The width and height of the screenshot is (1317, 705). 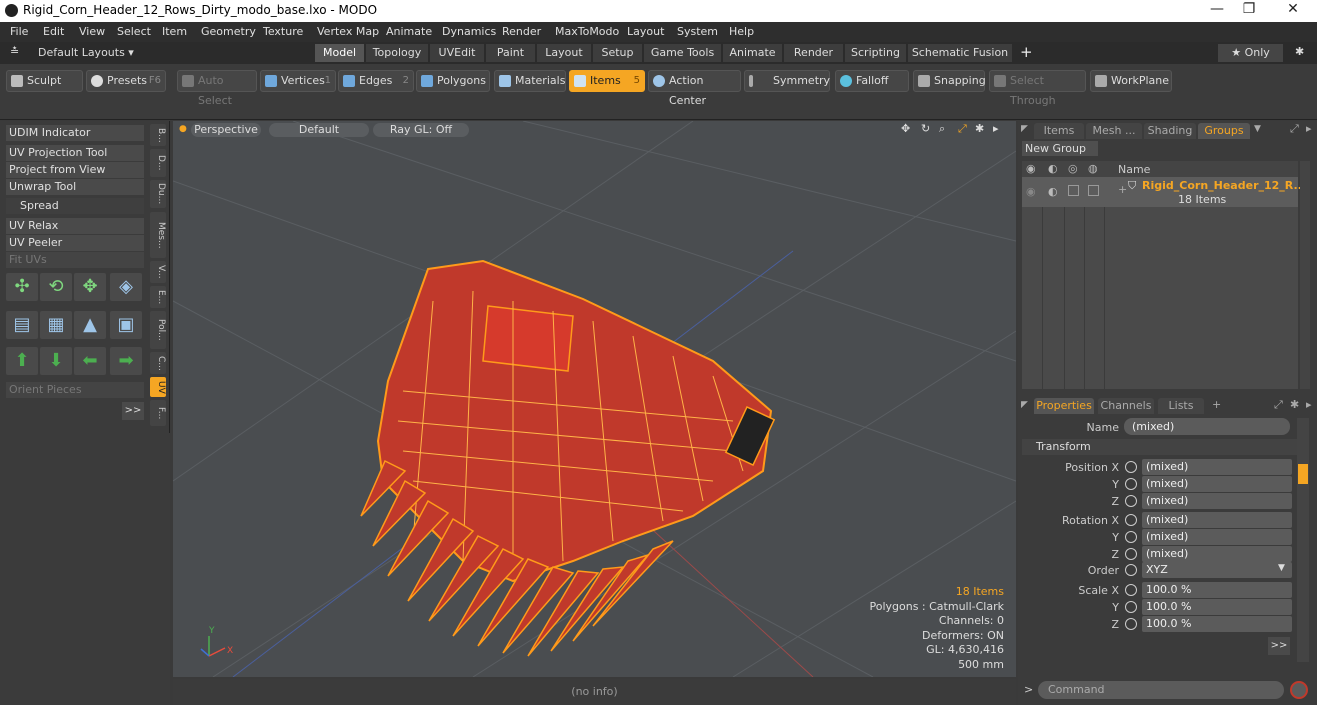 What do you see at coordinates (126, 81) in the screenshot?
I see `presets-button: Presets F6` at bounding box center [126, 81].